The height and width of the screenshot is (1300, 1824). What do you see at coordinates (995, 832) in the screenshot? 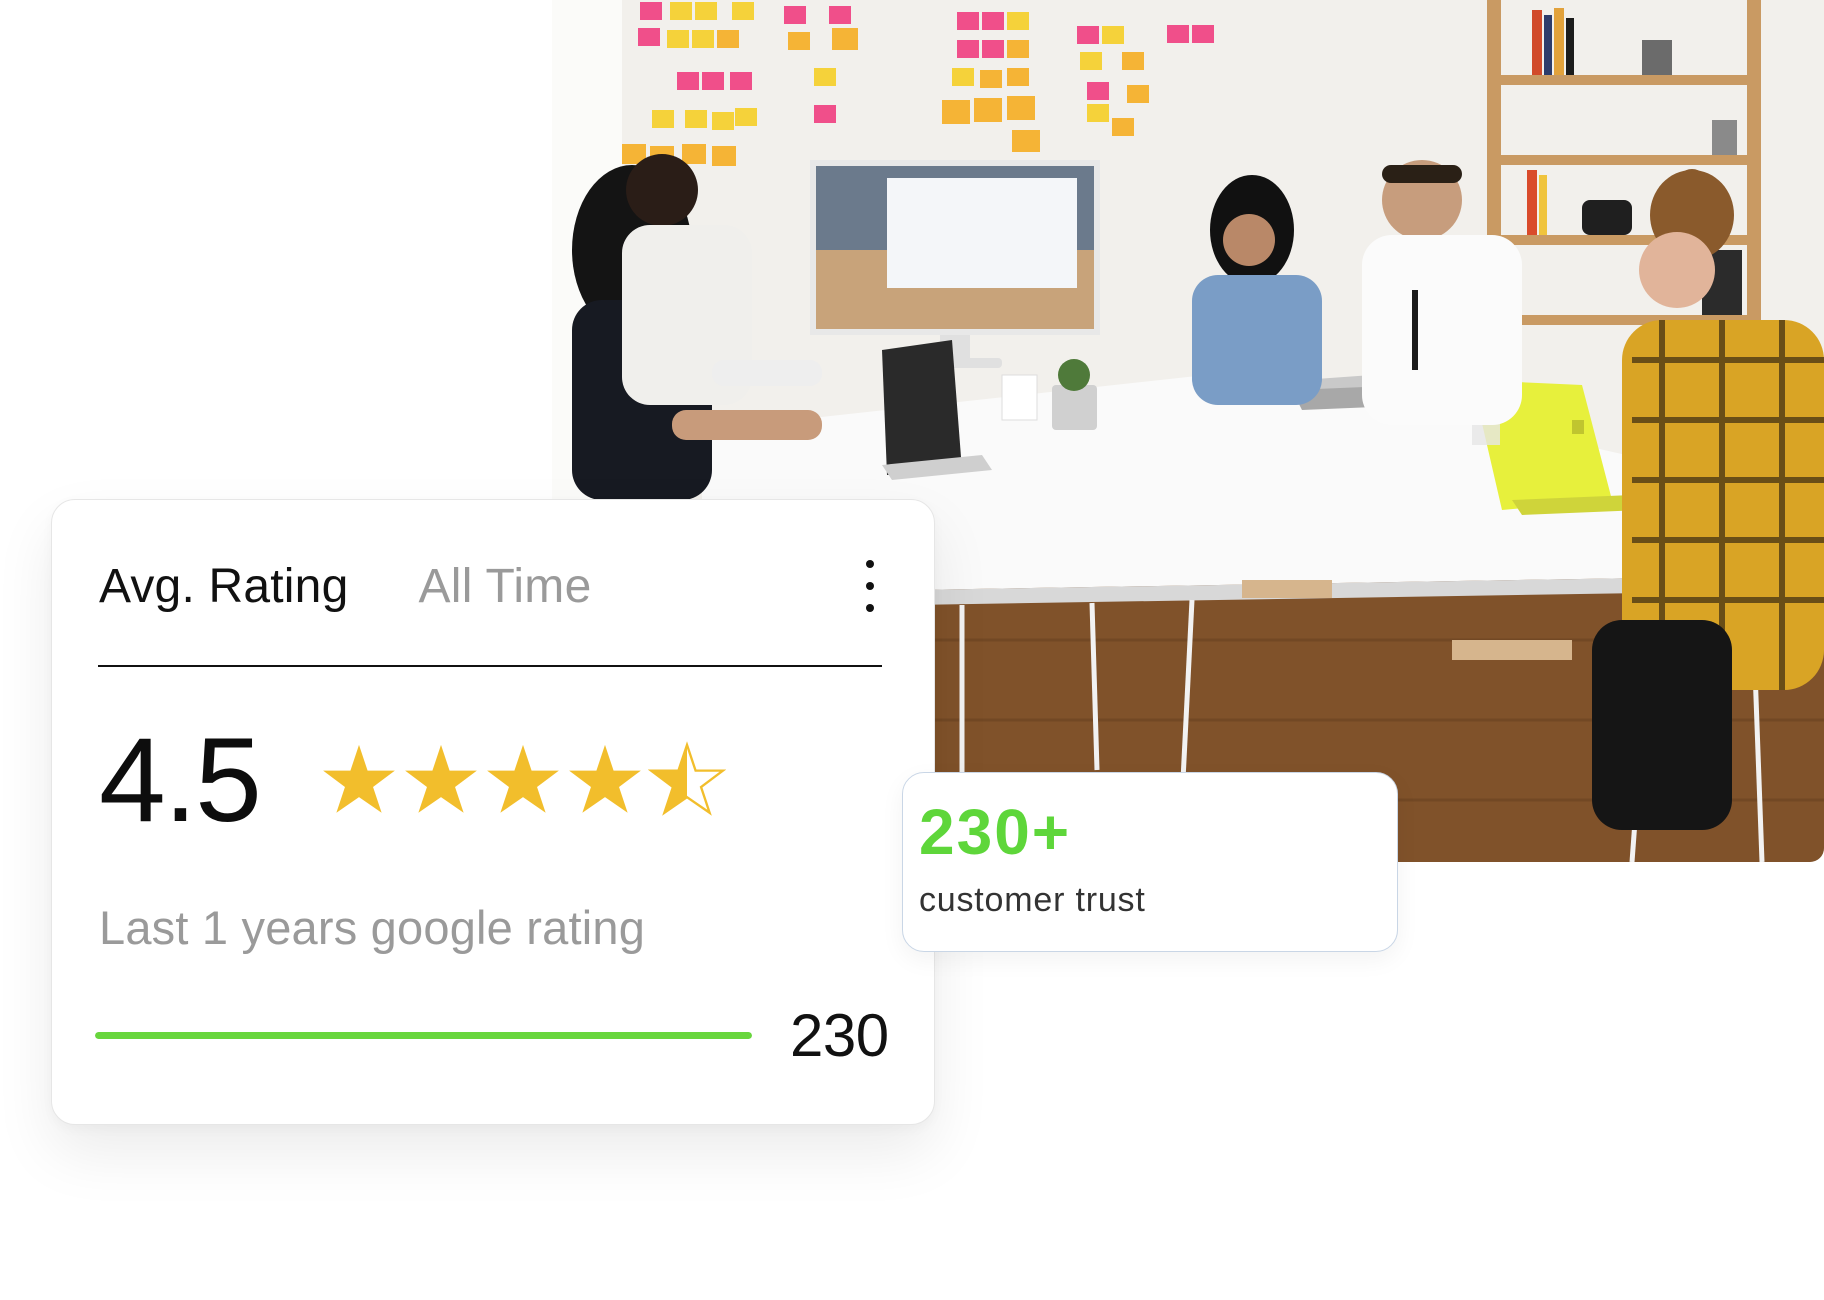
I see `trust-value: 230+` at bounding box center [995, 832].